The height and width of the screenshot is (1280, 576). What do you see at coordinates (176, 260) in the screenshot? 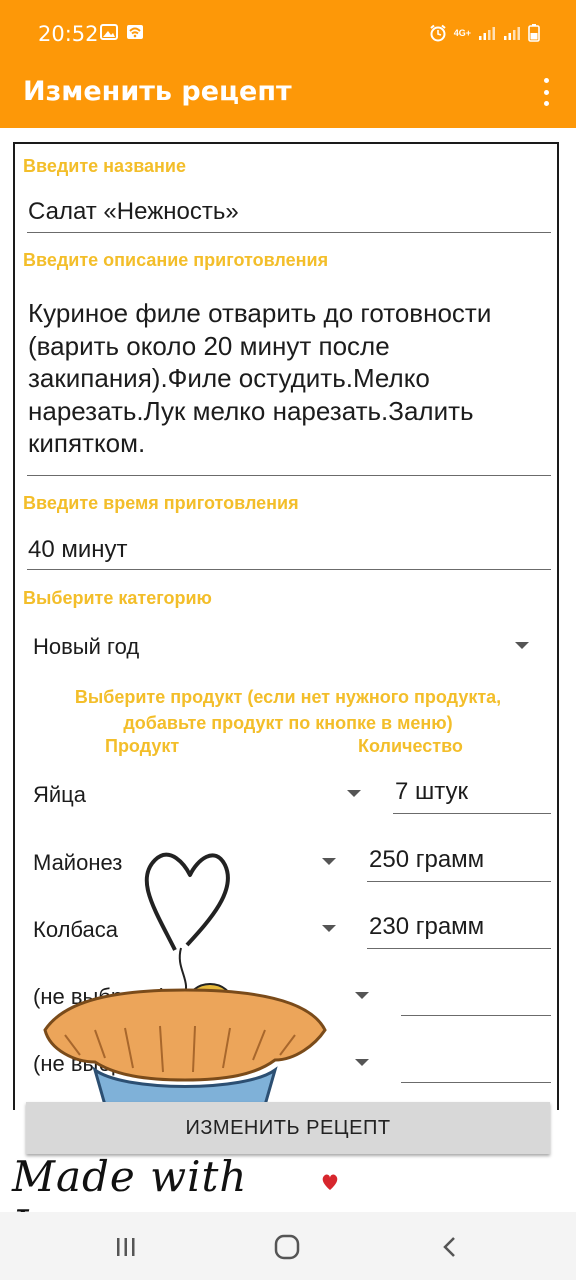
I see `description-label: Введите описание приготовления` at bounding box center [176, 260].